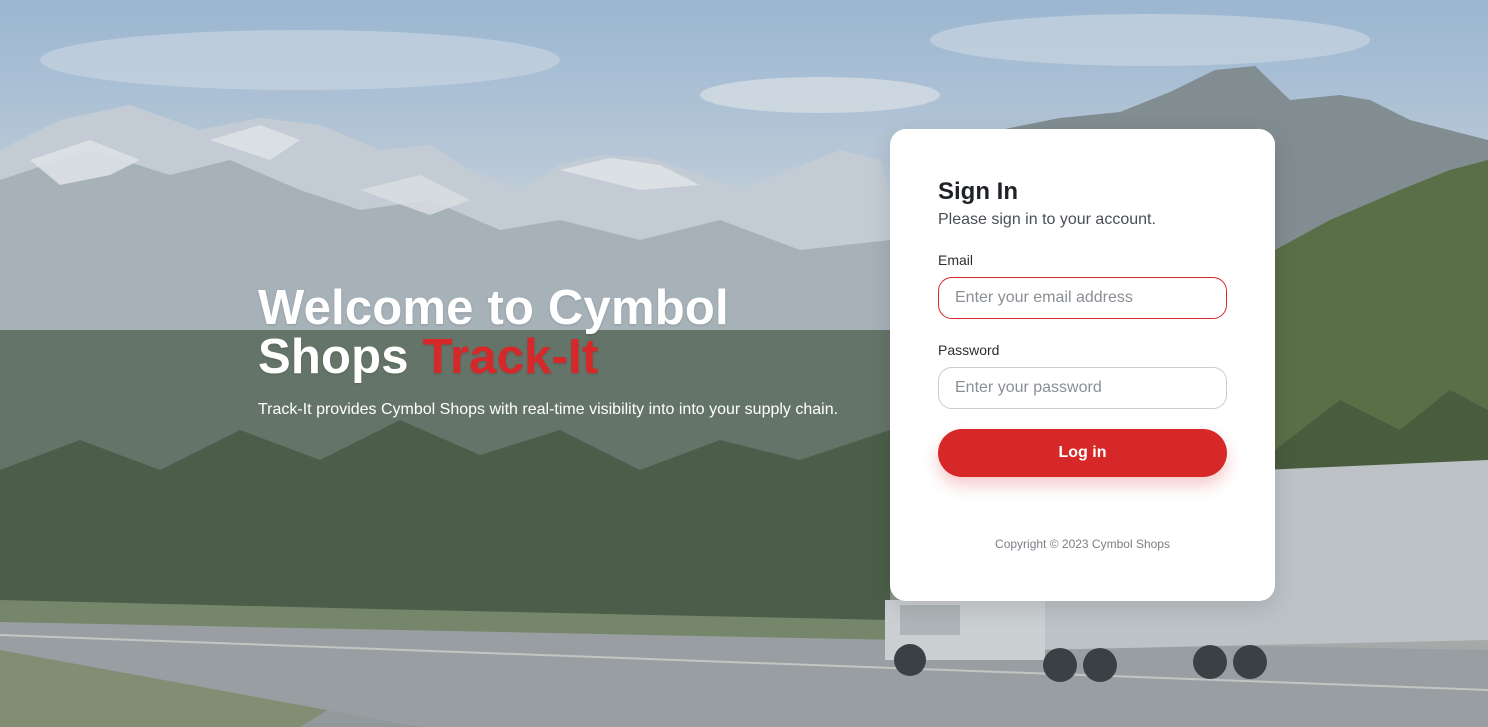 The image size is (1488, 727). I want to click on hero-title: Welcome to Cymbol Shops Track-It, so click(558, 333).